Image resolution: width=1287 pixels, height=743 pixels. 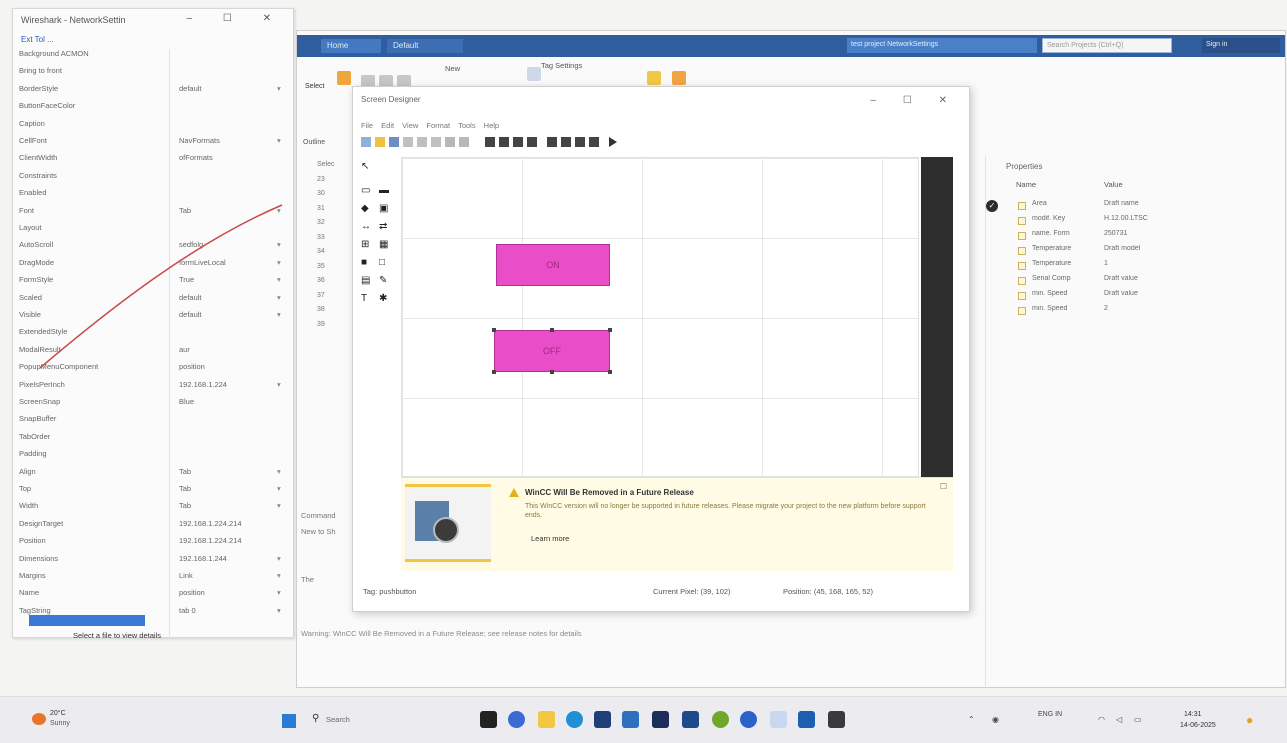 I want to click on property-row: Area Draft name, so click(x=1136, y=207).